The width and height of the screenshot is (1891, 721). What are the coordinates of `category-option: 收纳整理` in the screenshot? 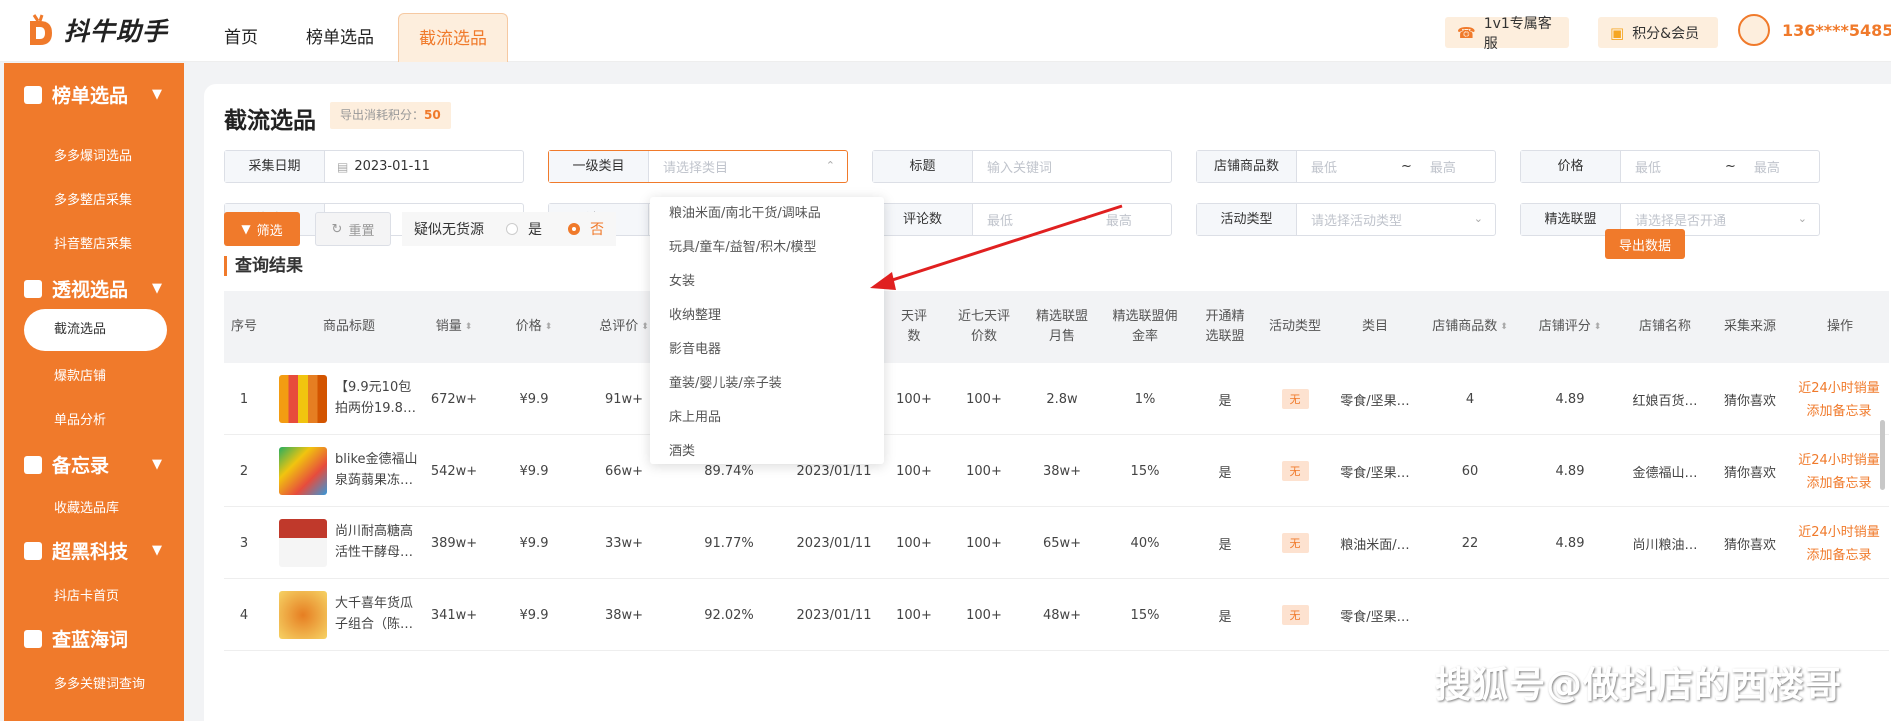 It's located at (767, 316).